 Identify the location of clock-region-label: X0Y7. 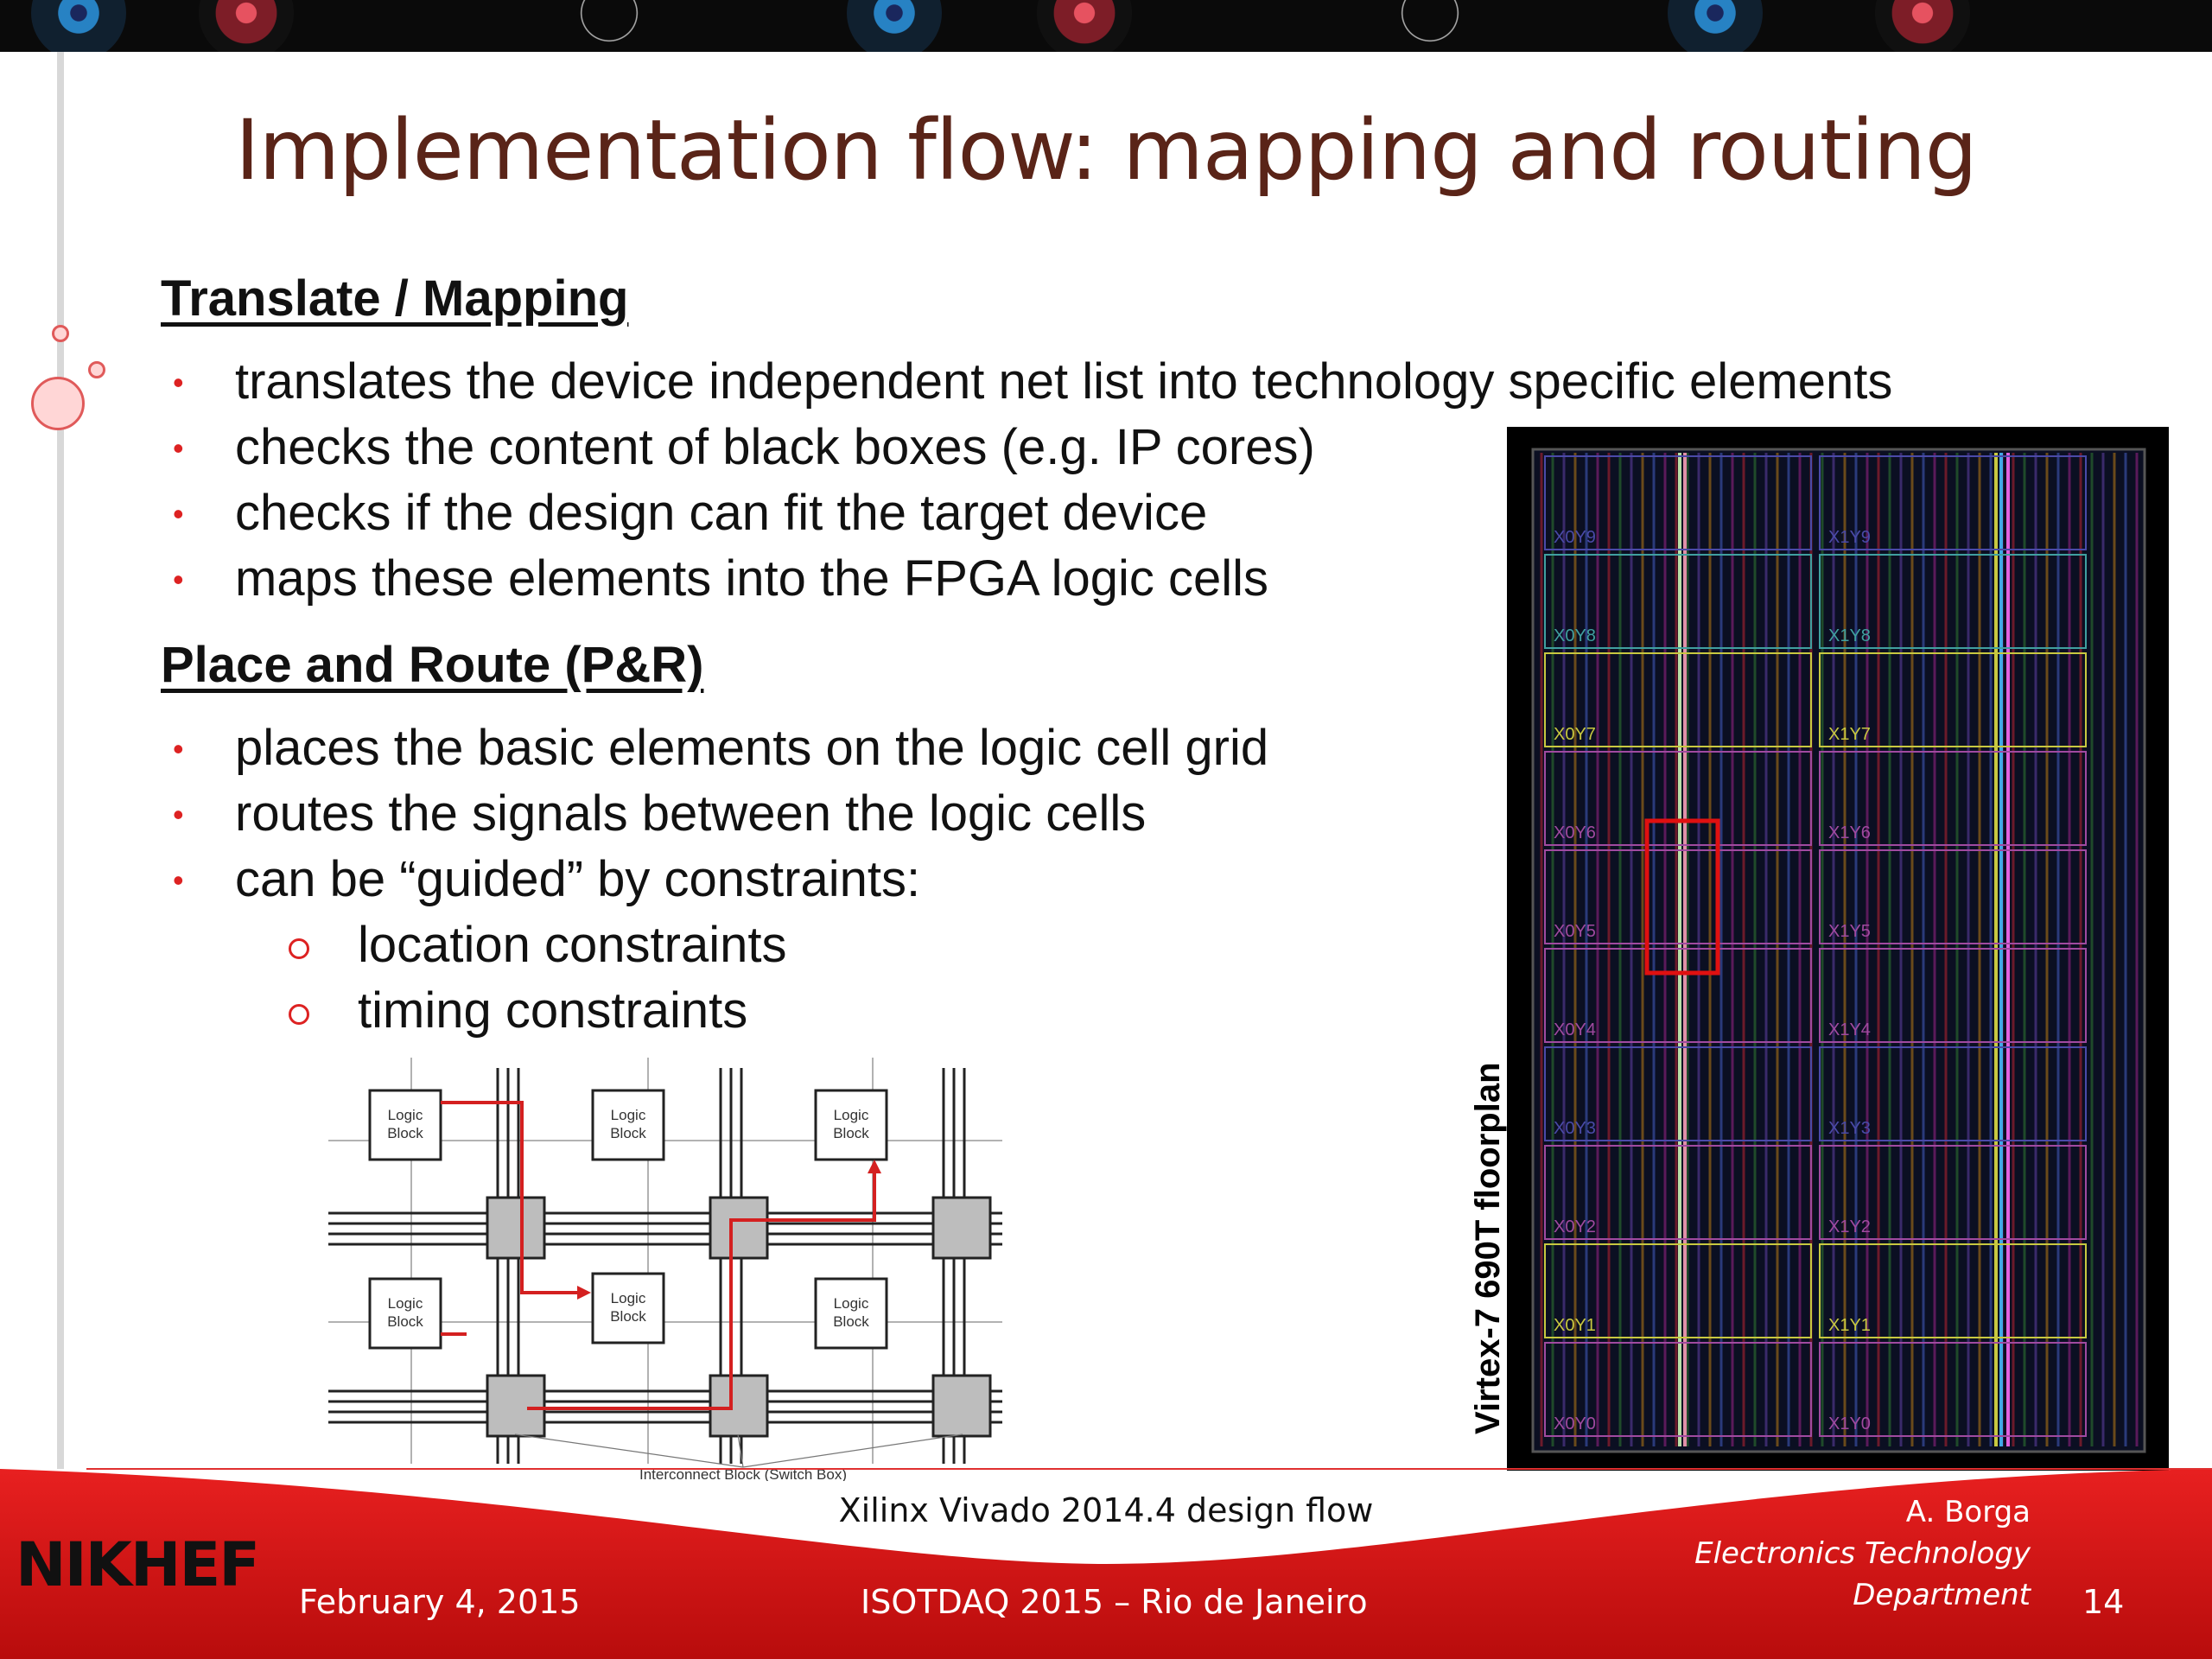
(1575, 734).